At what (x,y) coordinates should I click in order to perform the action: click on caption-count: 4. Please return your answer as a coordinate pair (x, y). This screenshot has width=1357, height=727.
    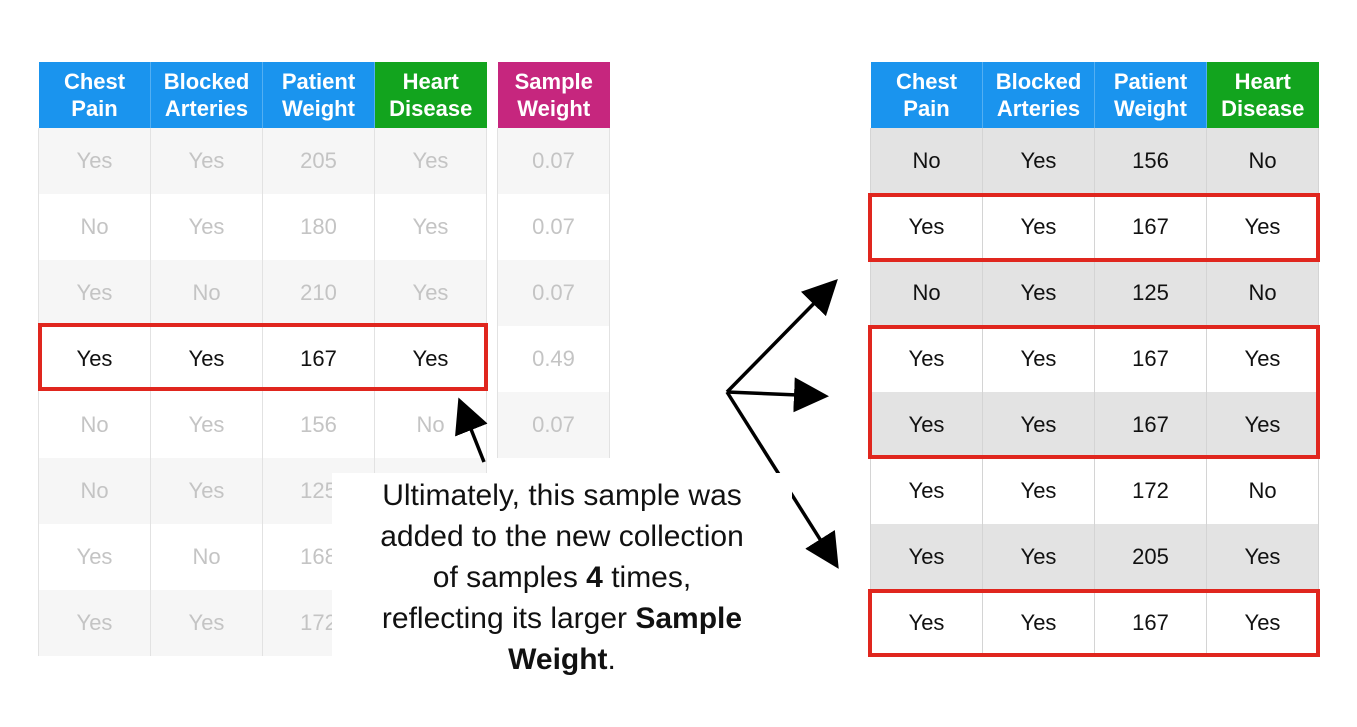
    Looking at the image, I should click on (594, 577).